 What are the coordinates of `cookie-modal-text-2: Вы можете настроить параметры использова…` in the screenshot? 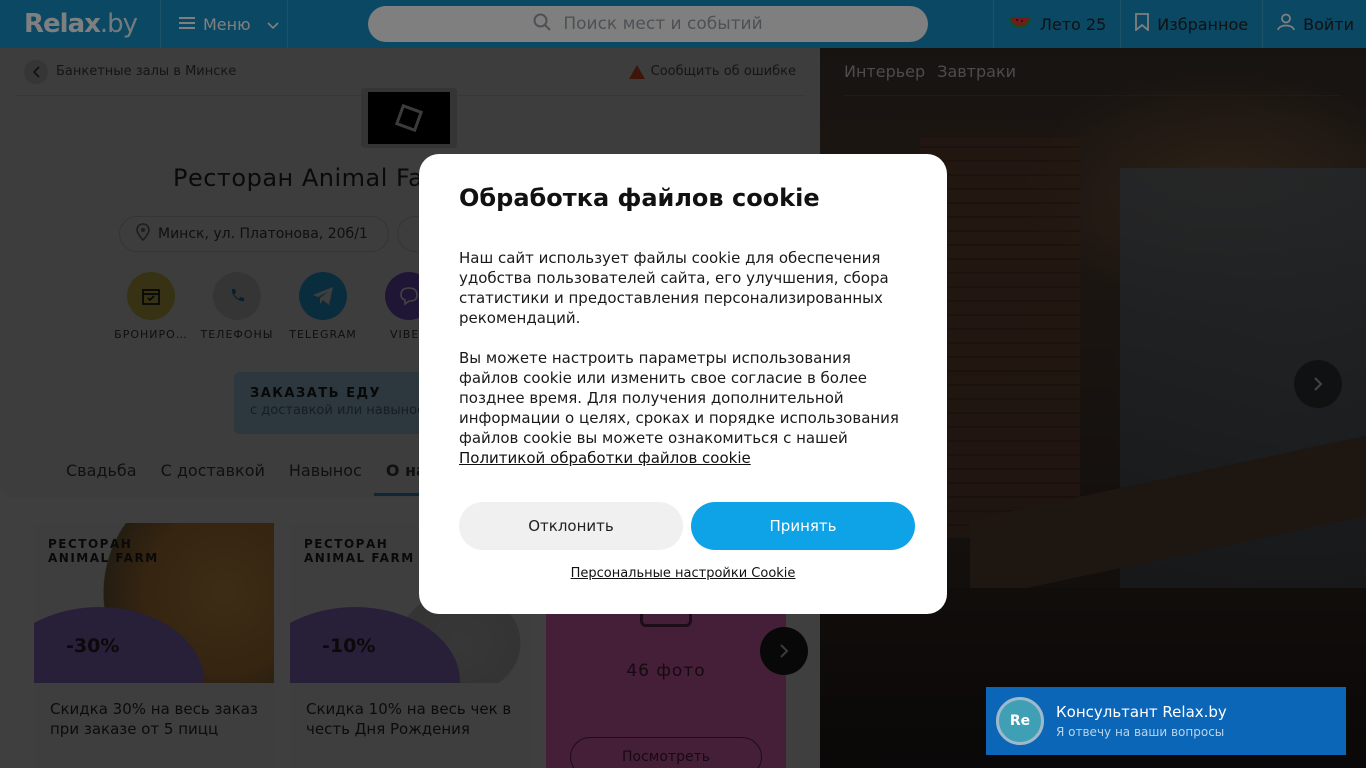 It's located at (679, 408).